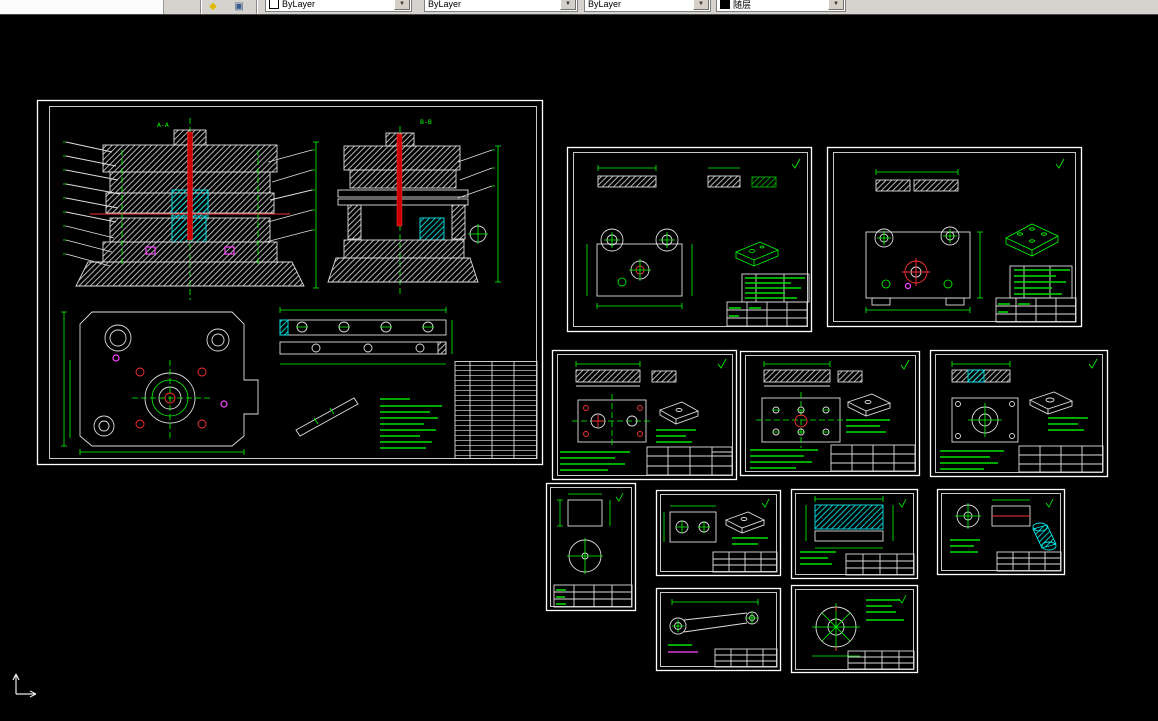 This screenshot has width=1158, height=721. What do you see at coordinates (714, 617) in the screenshot?
I see `lever-view` at bounding box center [714, 617].